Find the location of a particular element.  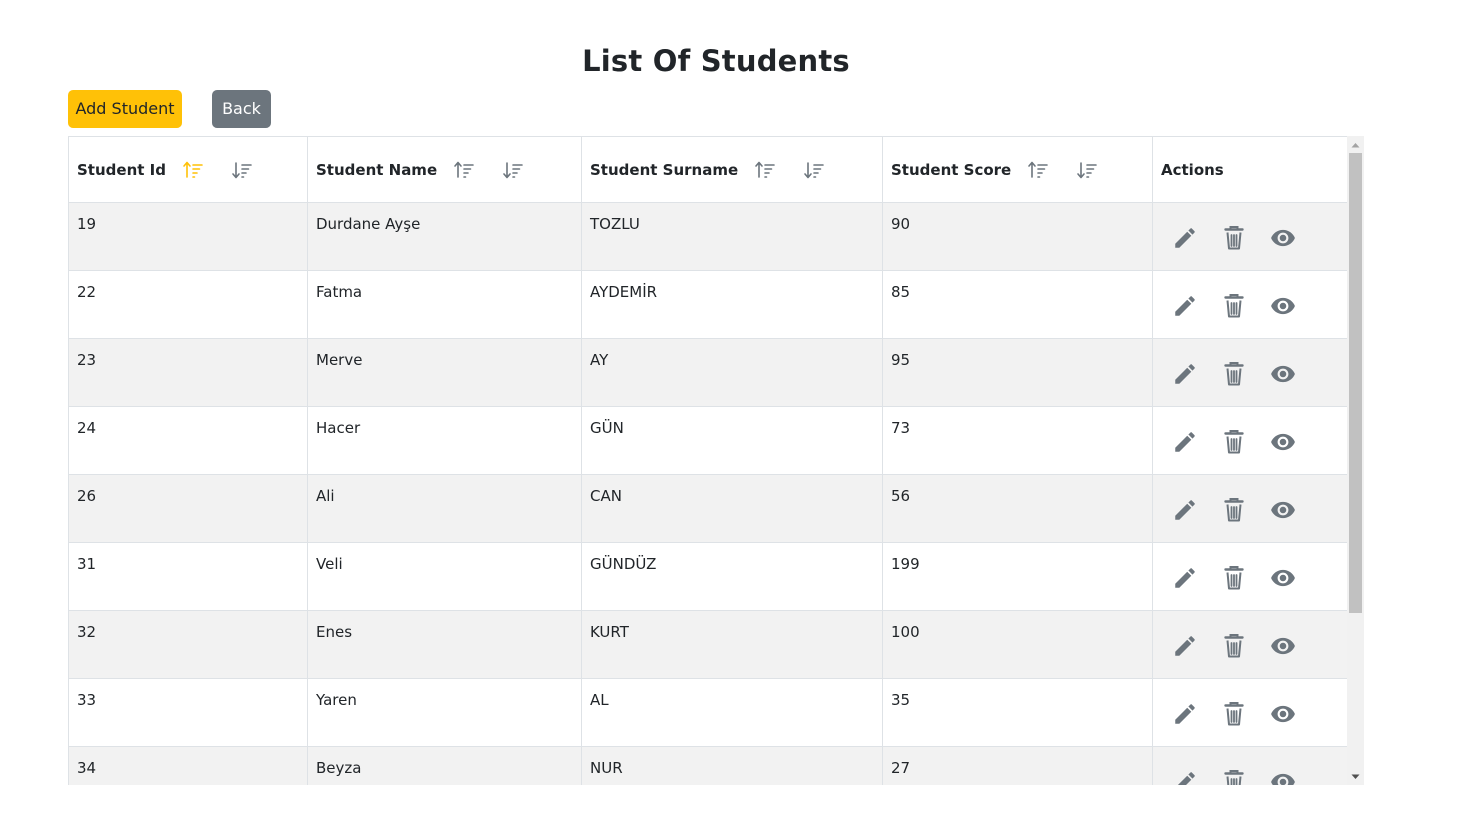

student-score-cell: 90 is located at coordinates (1017, 236).